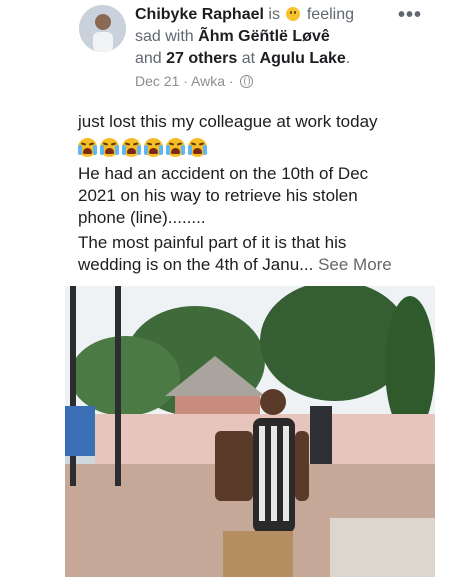 This screenshot has width=460, height=577. I want to click on more-options-icon: •••, so click(410, 15).